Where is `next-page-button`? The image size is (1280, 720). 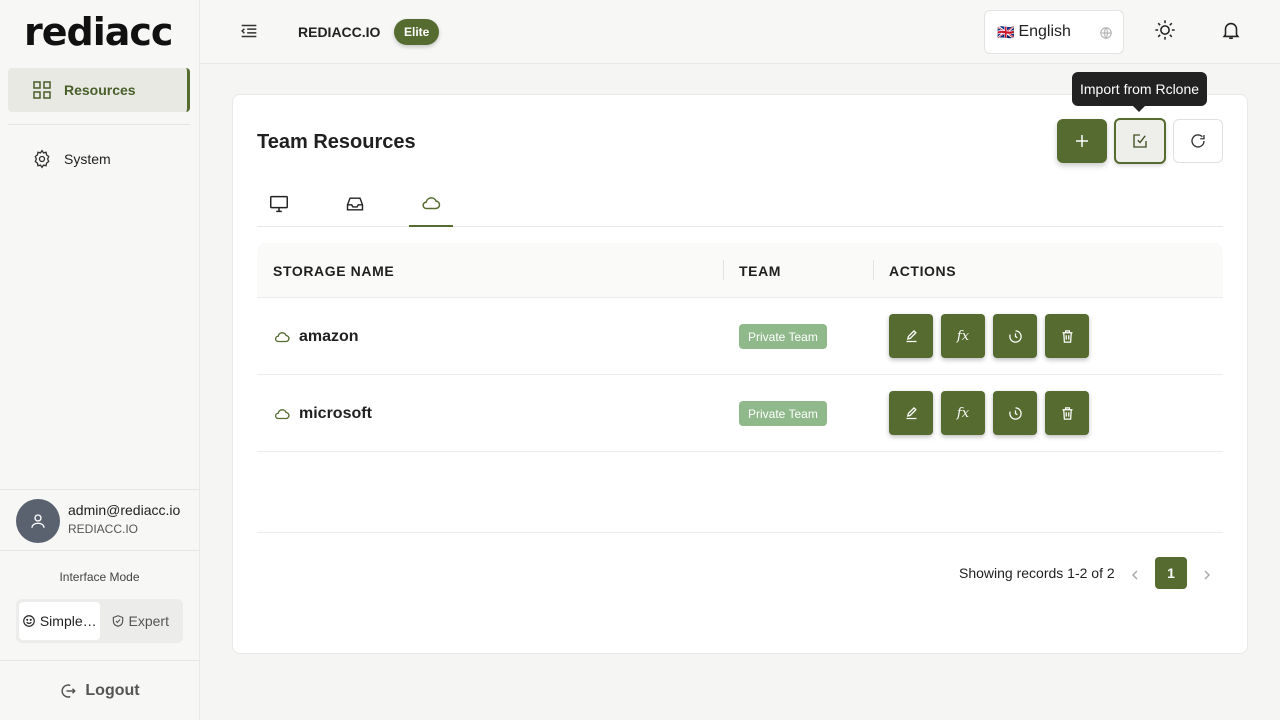 next-page-button is located at coordinates (1207, 575).